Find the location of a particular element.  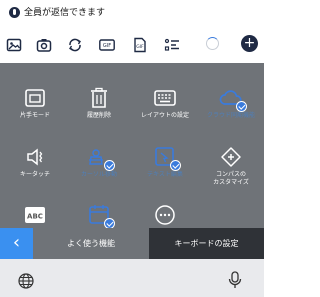

list-icon is located at coordinates (172, 45).